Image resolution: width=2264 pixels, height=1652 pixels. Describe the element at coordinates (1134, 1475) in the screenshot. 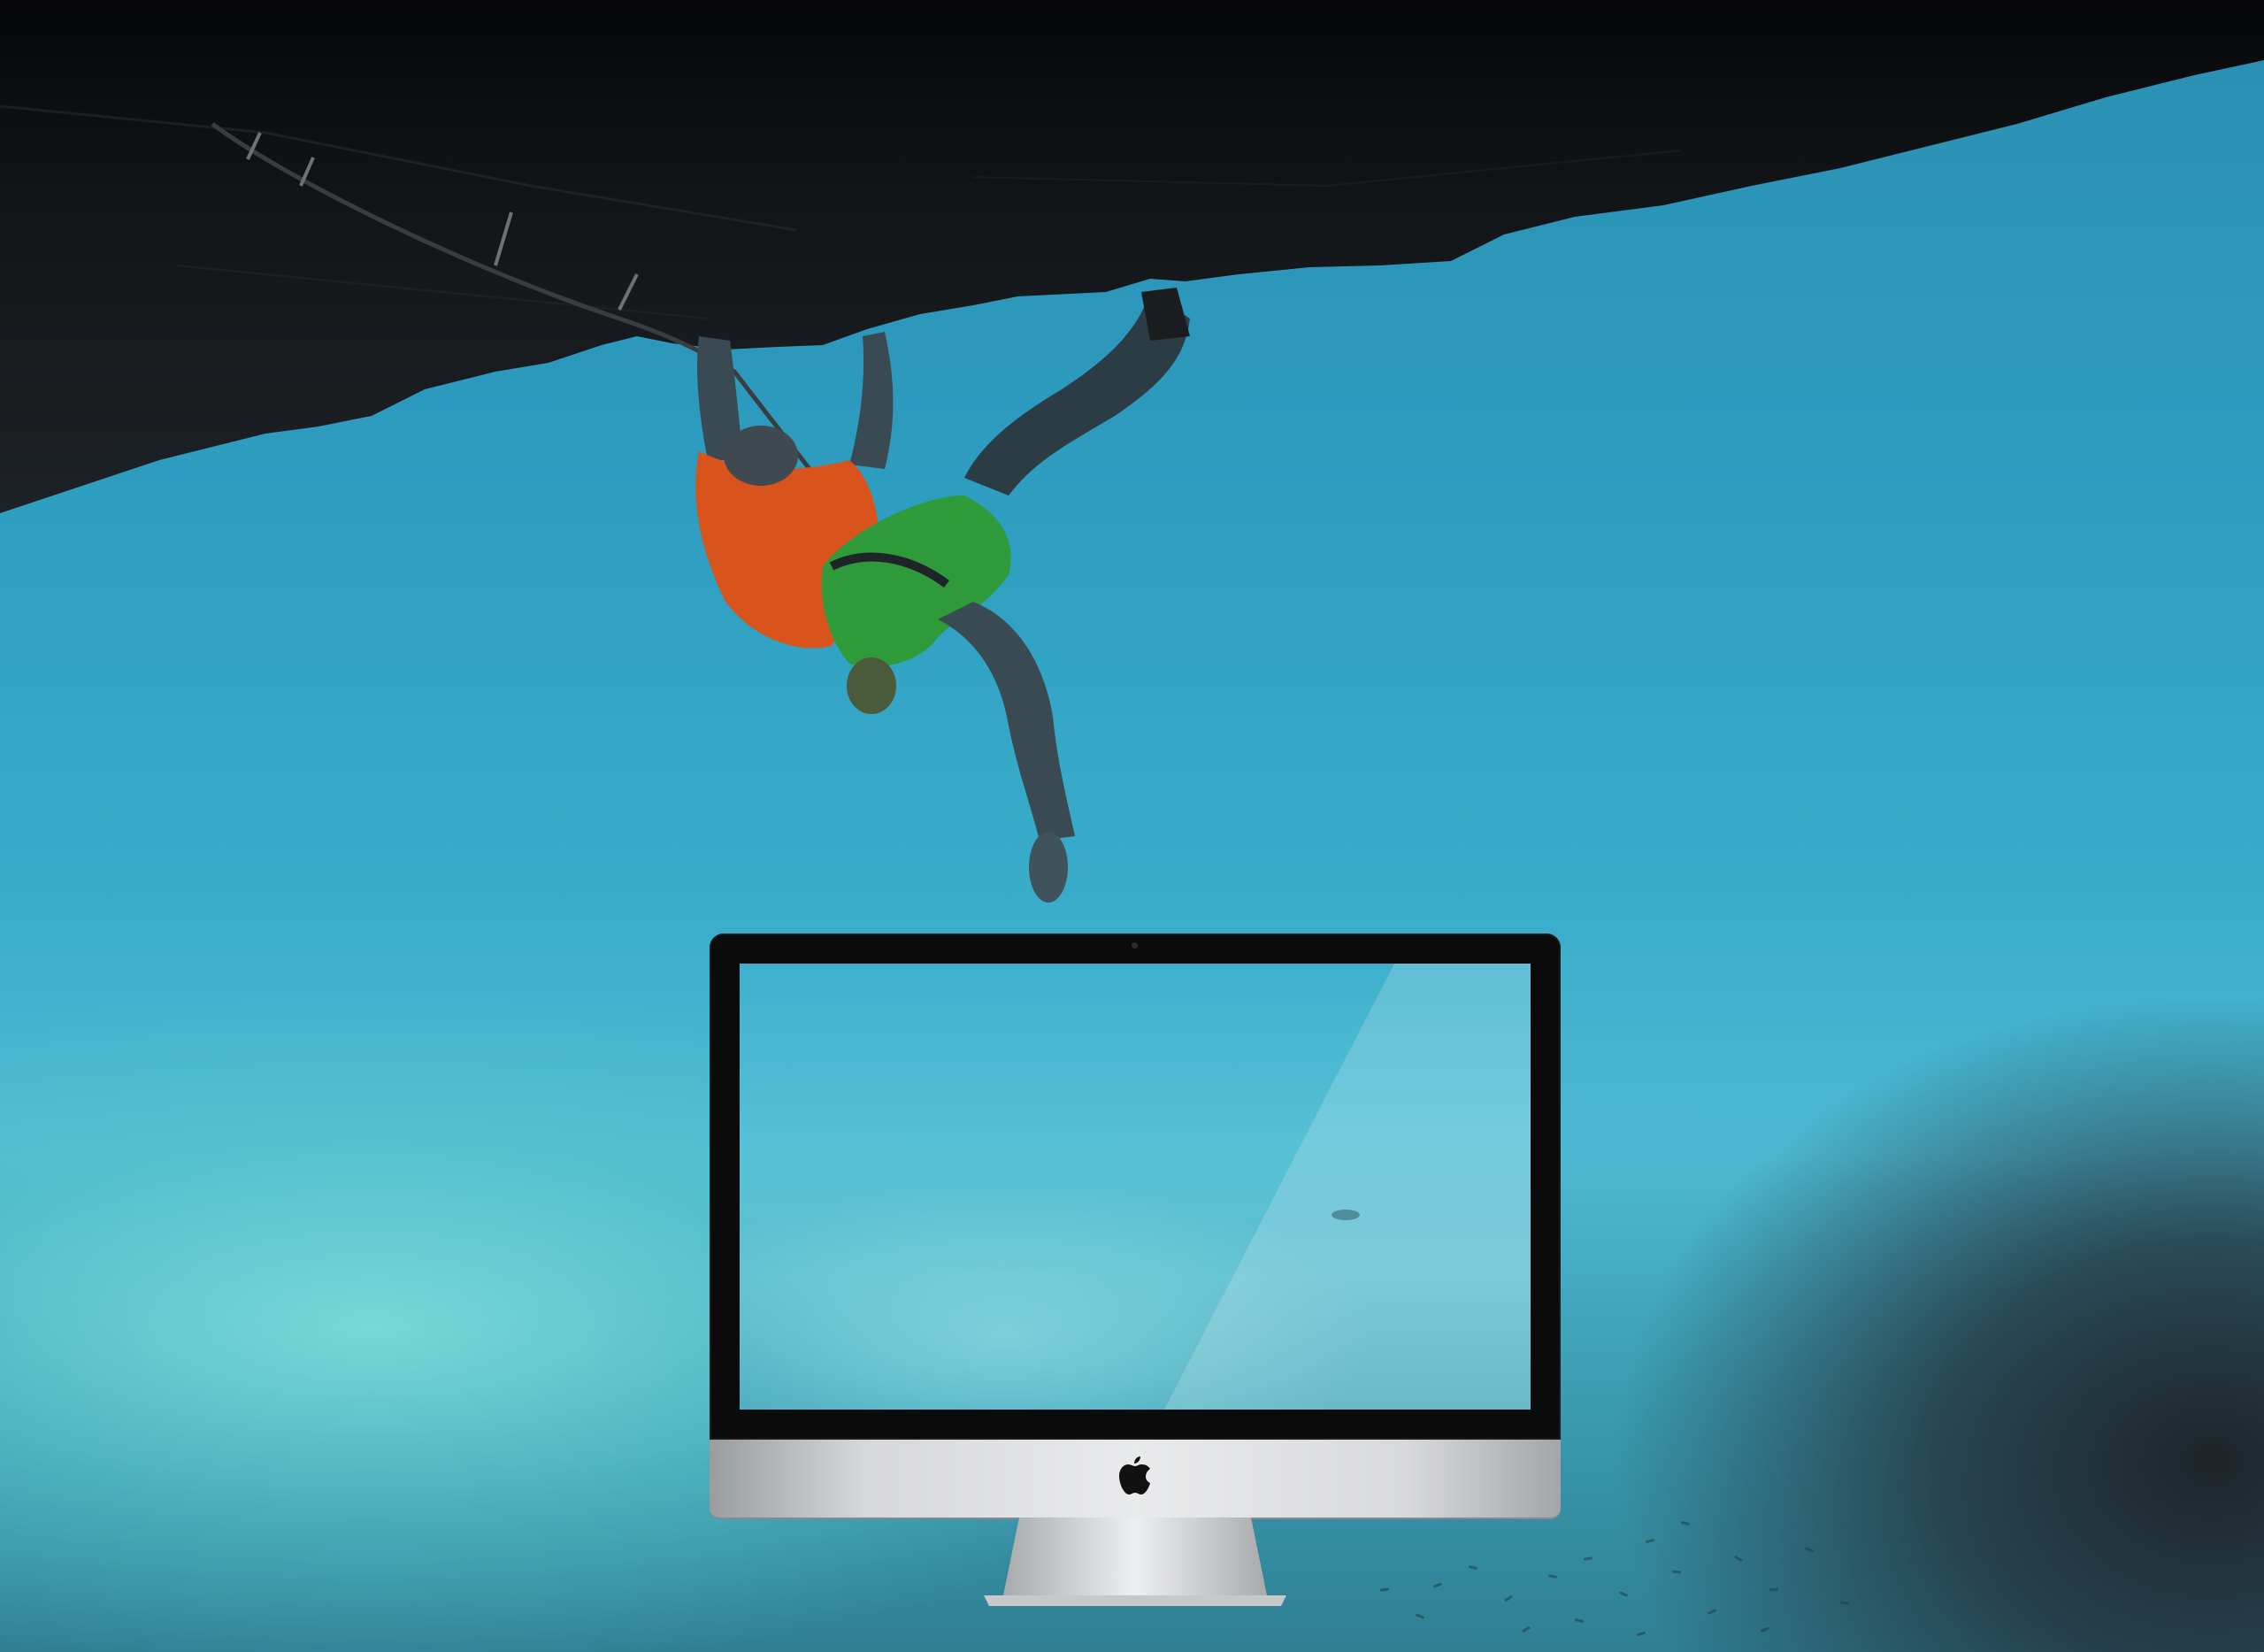

I see `apple-logo-icon` at that location.